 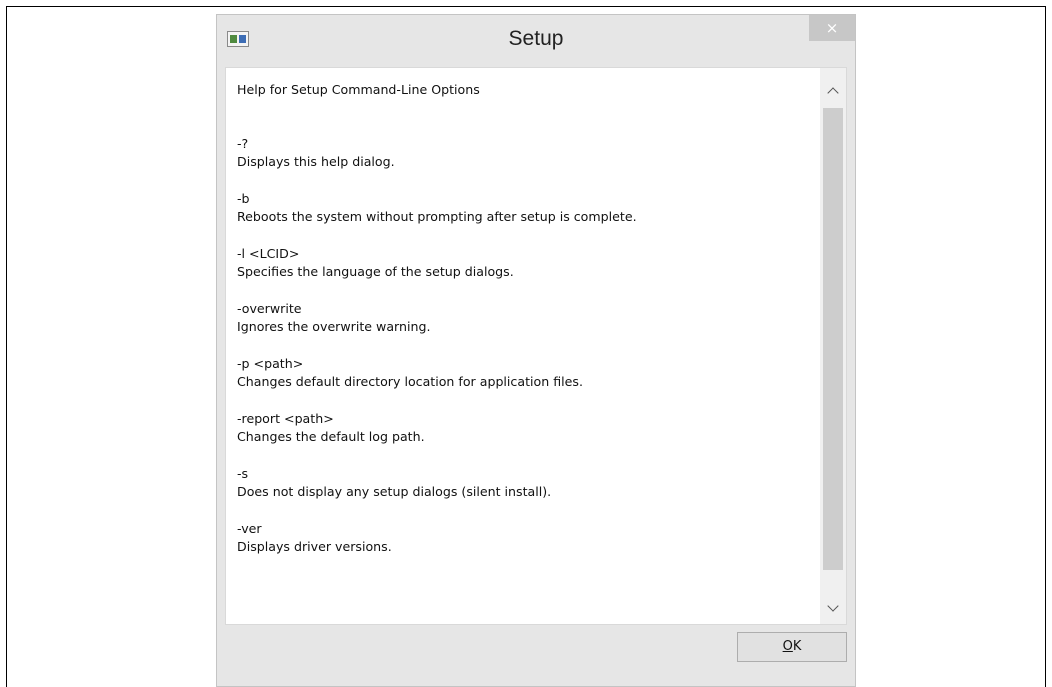 I want to click on window-title: Setup, so click(x=536, y=38).